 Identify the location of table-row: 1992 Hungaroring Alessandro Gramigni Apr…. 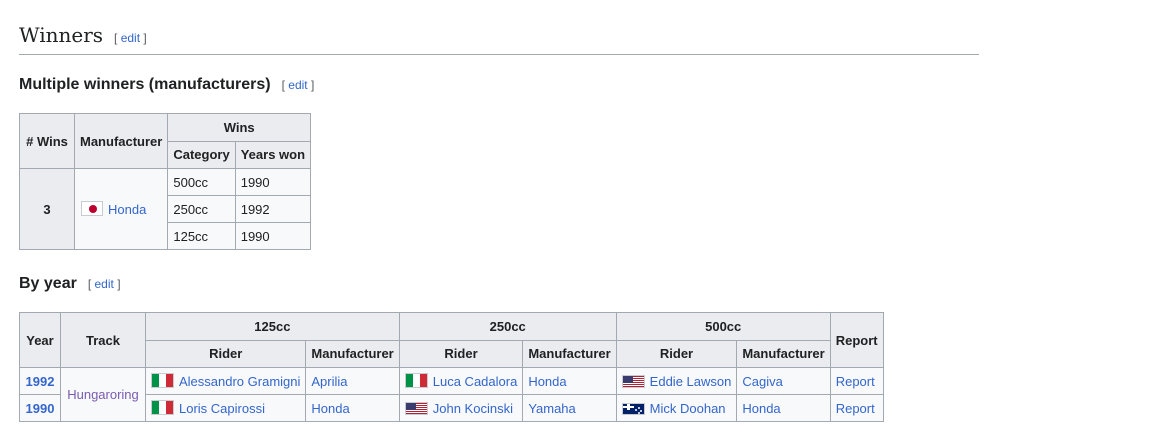
(451, 394).